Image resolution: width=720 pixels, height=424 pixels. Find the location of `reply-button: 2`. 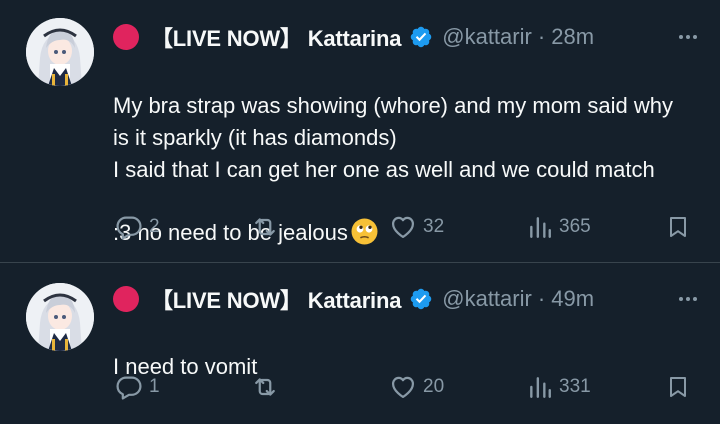

reply-button: 2 is located at coordinates (137, 227).